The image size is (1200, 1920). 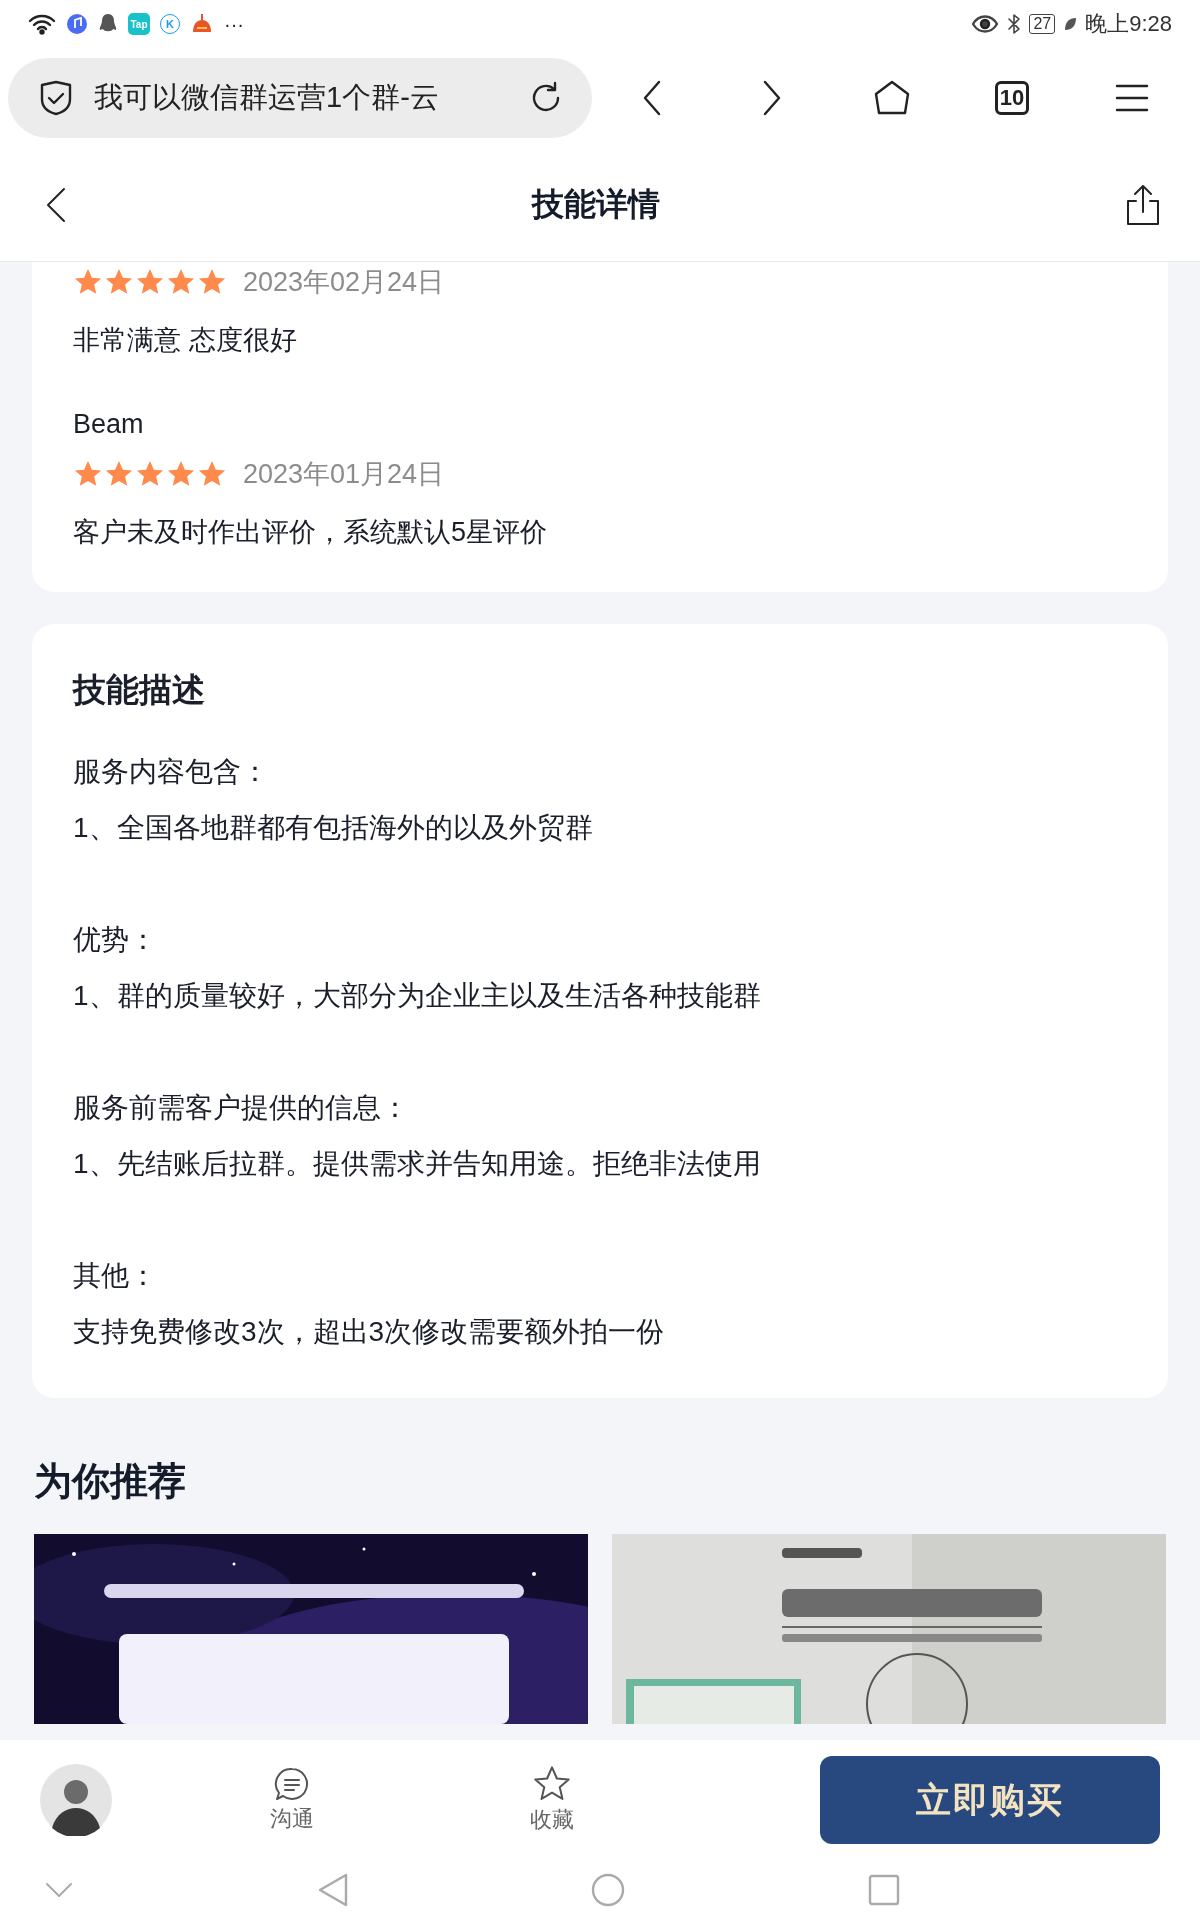 I want to click on star-icon, so click(x=552, y=1784).